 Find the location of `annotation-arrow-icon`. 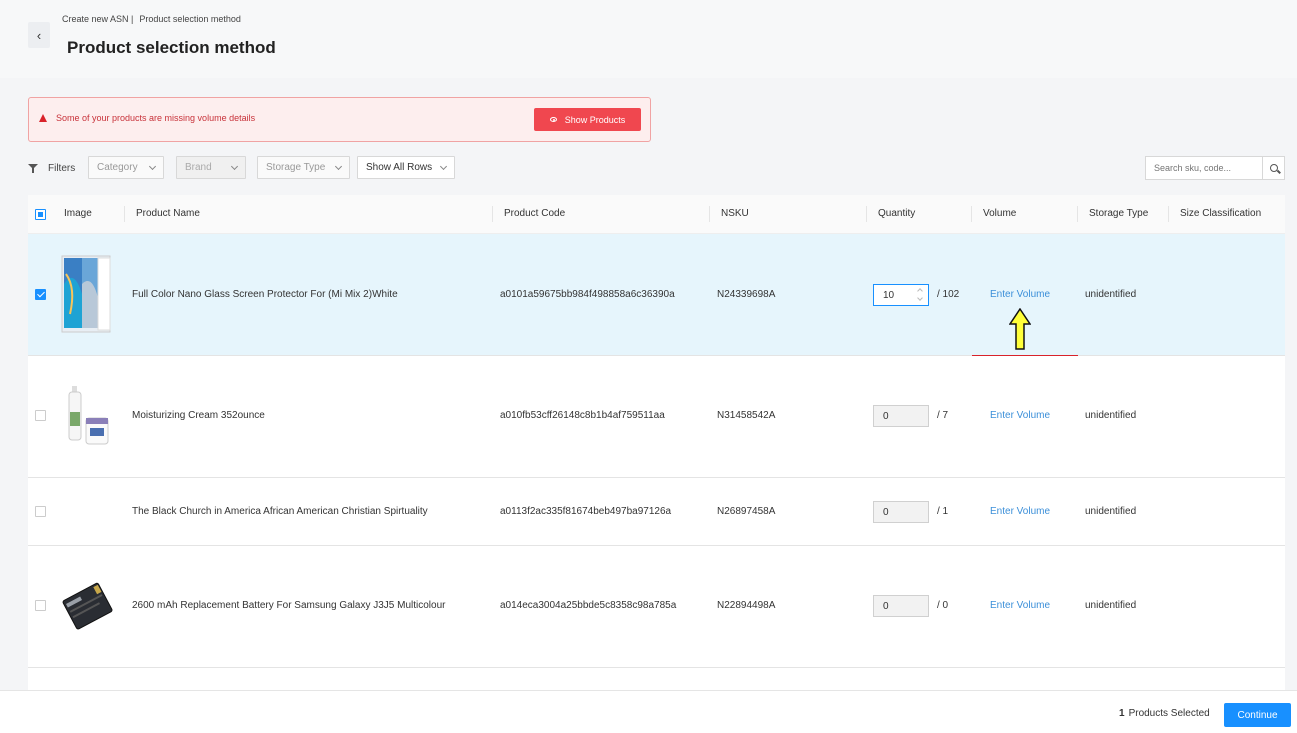

annotation-arrow-icon is located at coordinates (1020, 329).